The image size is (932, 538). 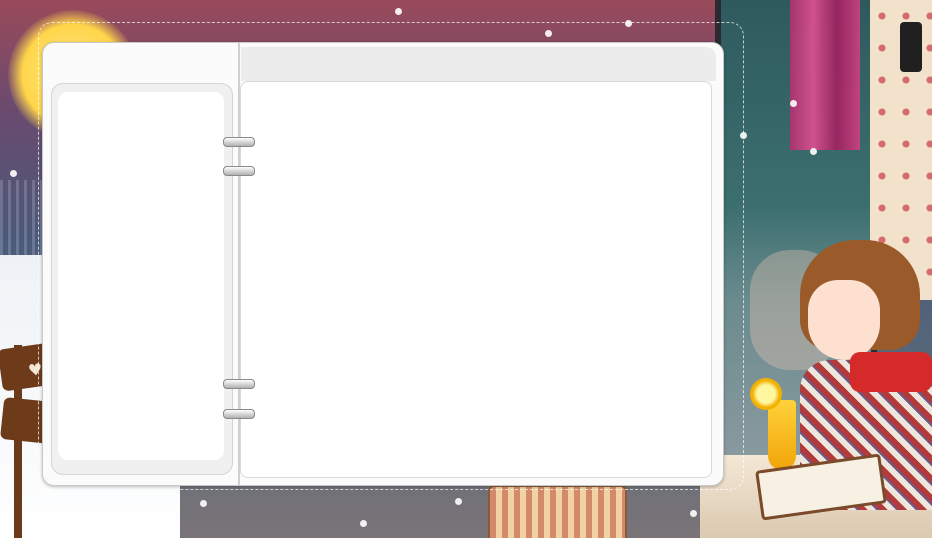 What do you see at coordinates (478, 64) in the screenshot?
I see `right-page-header` at bounding box center [478, 64].